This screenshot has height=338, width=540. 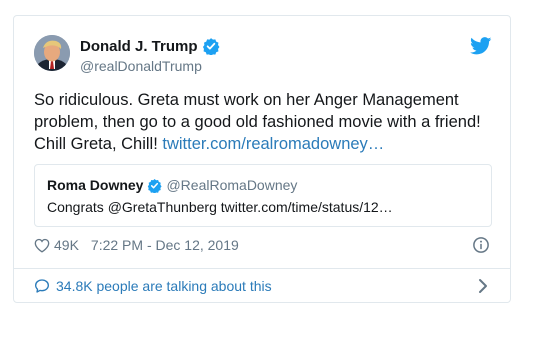 I want to click on quoted-author-handle: @RealRomaDowney, so click(x=232, y=185).